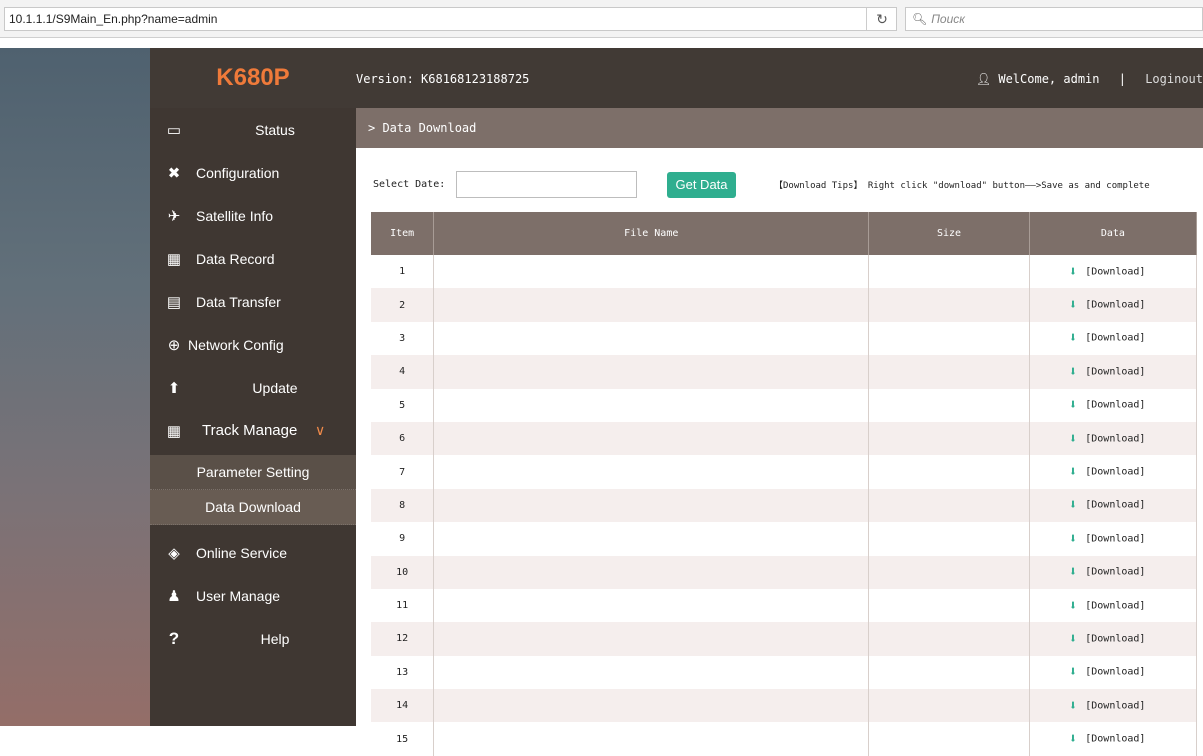 This screenshot has height=756, width=1203. Describe the element at coordinates (1174, 79) in the screenshot. I see `logout-link: Loginout` at that location.